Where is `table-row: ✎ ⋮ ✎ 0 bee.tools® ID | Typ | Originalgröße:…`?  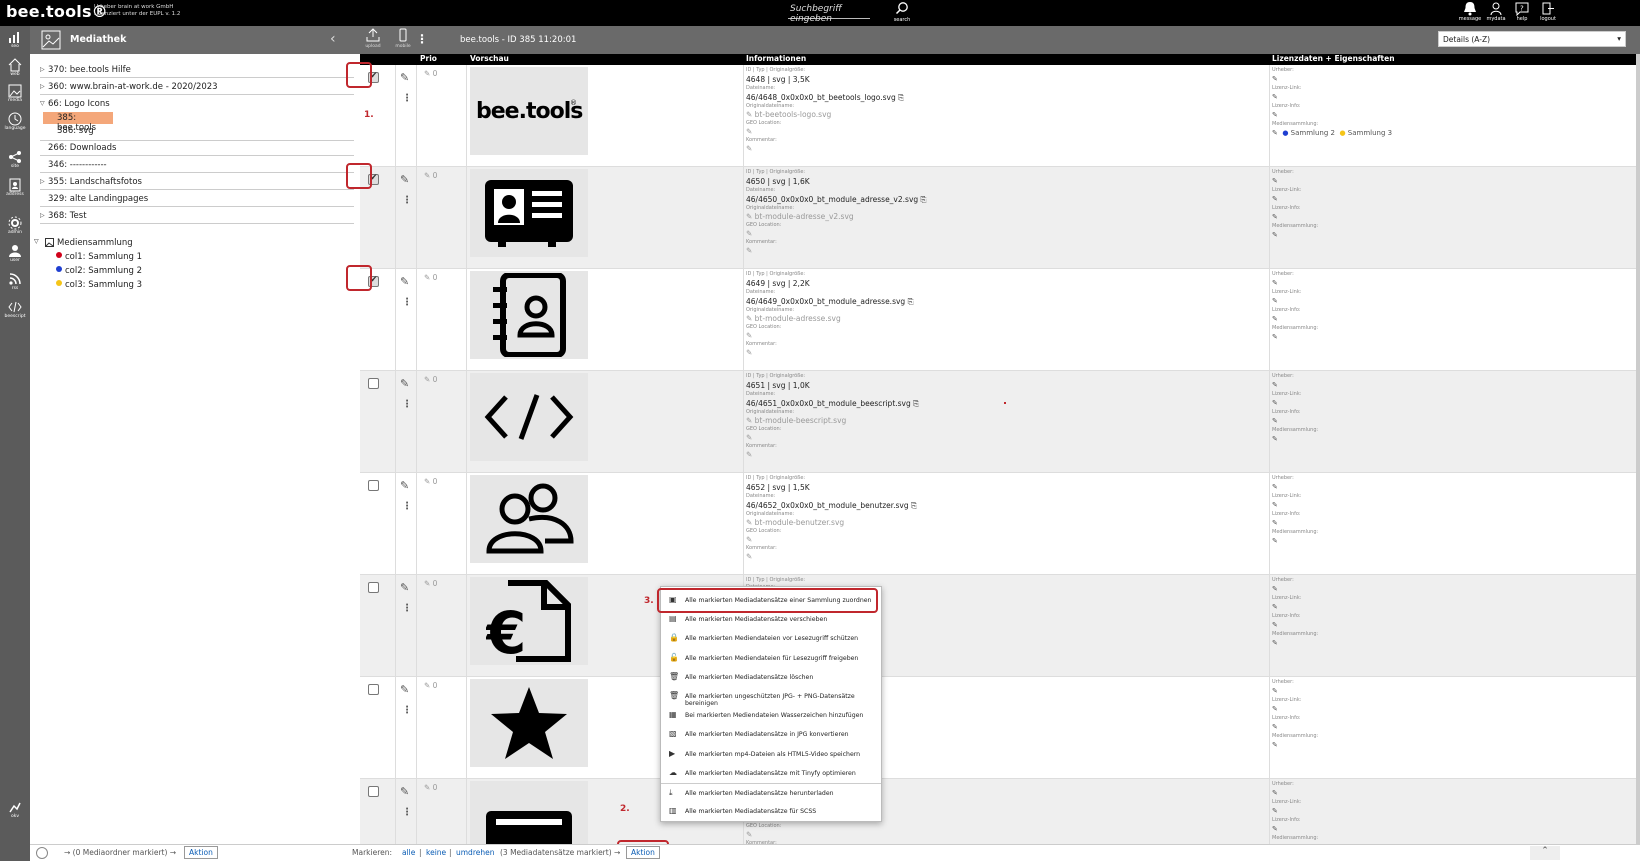
table-row: ✎ ⋮ ✎ 0 bee.tools® ID | Typ | Originalgröße:… is located at coordinates (998, 116).